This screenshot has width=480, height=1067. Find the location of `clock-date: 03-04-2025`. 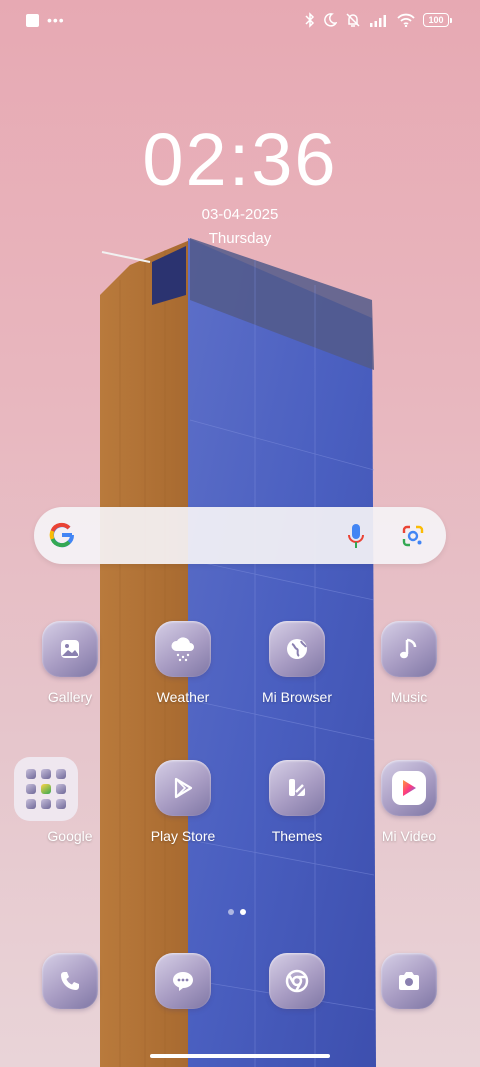

clock-date: 03-04-2025 is located at coordinates (240, 214).